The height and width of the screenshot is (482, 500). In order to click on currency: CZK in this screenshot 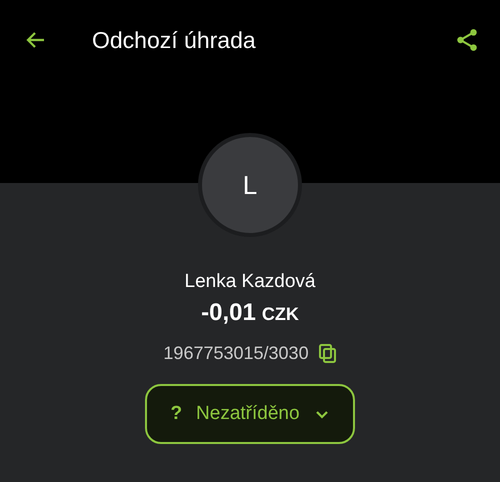, I will do `click(280, 314)`.